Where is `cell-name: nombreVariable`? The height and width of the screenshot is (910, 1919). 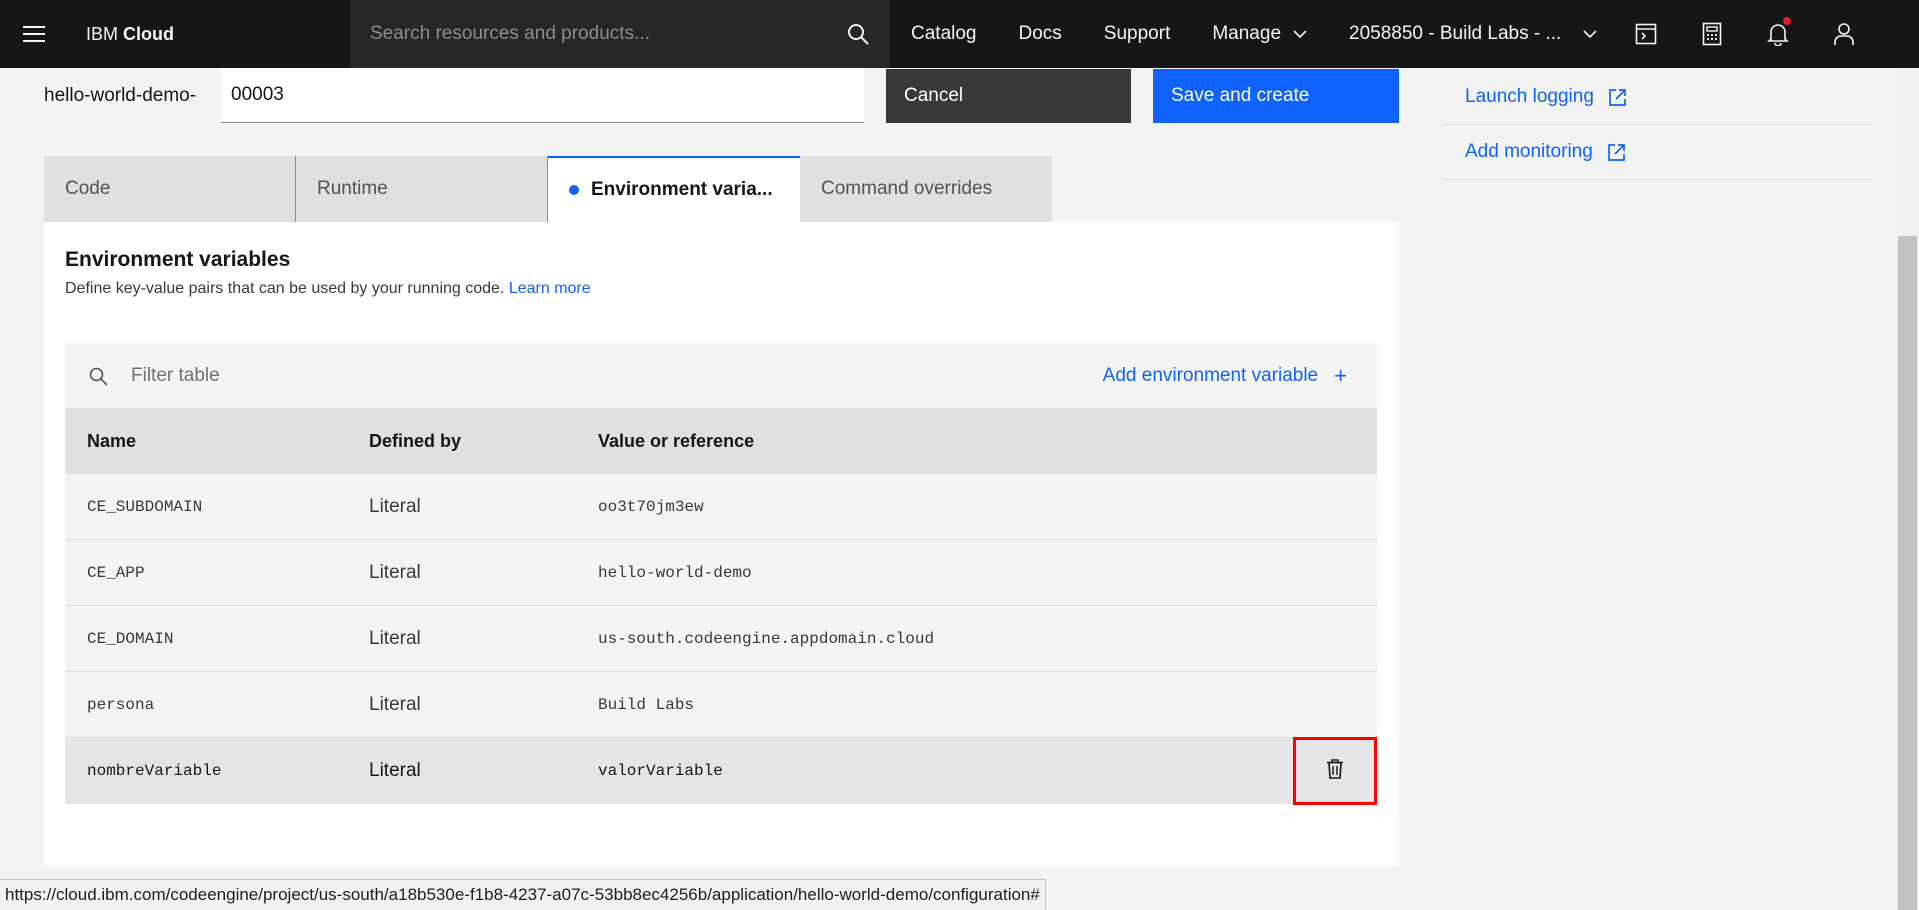 cell-name: nombreVariable is located at coordinates (154, 771).